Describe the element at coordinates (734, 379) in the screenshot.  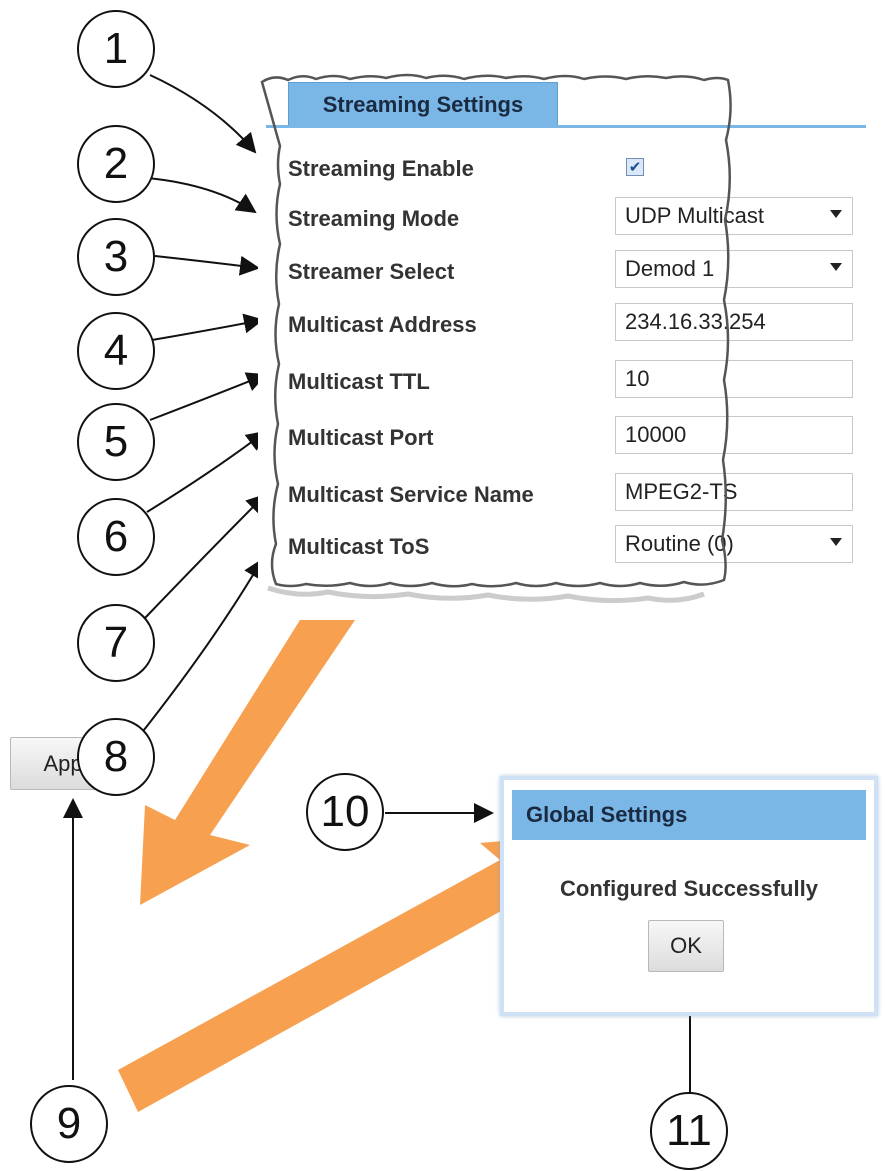
I see `multicast-ttl-input: 10` at that location.